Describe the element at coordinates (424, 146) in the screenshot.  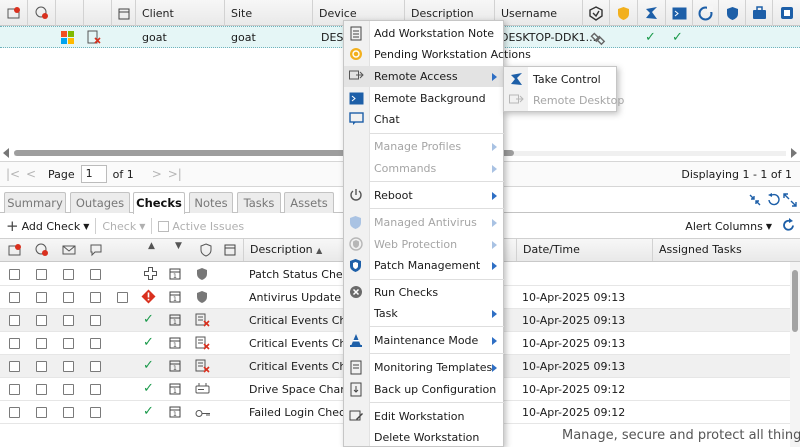
I see `menu-item-manage-profiles: Manage Profiles` at that location.